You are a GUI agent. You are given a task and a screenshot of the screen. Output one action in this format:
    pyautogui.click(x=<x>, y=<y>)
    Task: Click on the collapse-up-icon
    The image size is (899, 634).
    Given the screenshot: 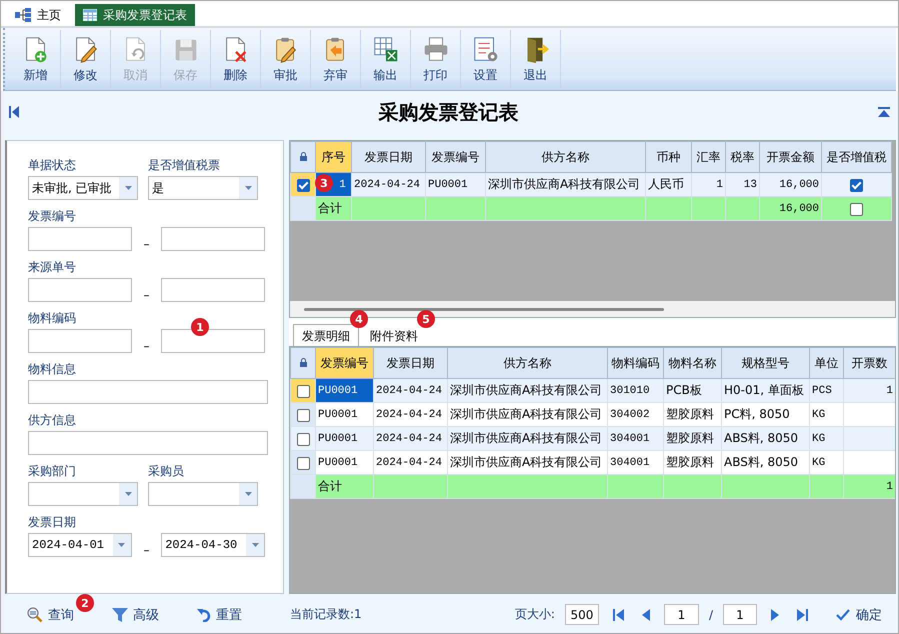 What is the action you would take?
    pyautogui.click(x=884, y=112)
    